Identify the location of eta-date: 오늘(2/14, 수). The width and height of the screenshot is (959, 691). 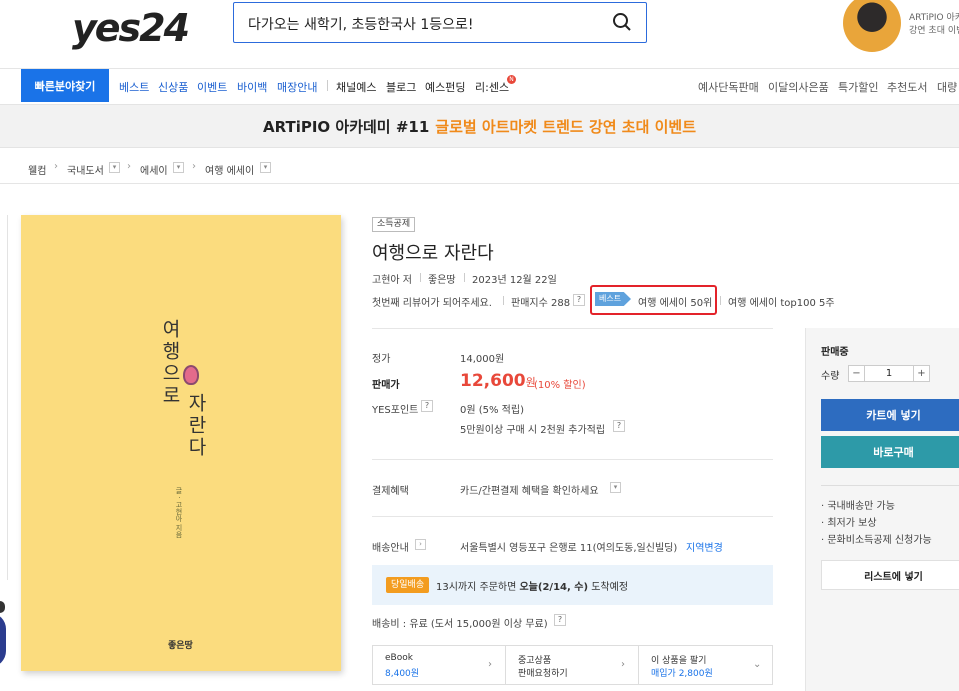
(554, 587).